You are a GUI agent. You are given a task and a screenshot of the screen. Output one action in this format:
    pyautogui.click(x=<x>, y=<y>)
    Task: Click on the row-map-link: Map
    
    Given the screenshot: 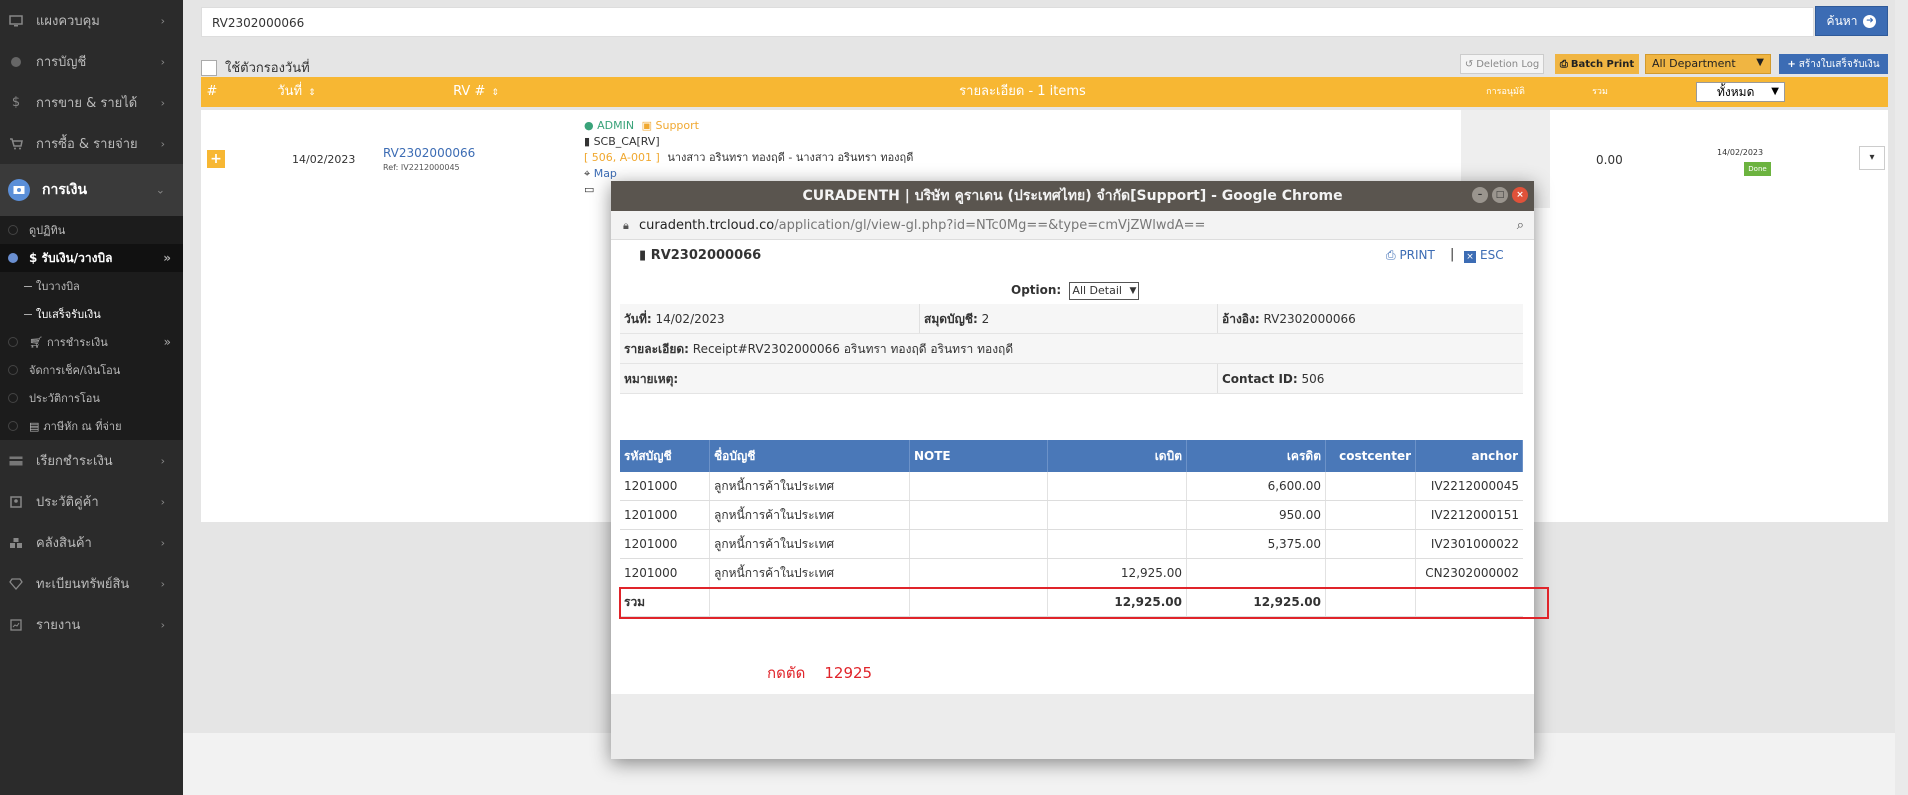 What is the action you would take?
    pyautogui.click(x=605, y=173)
    